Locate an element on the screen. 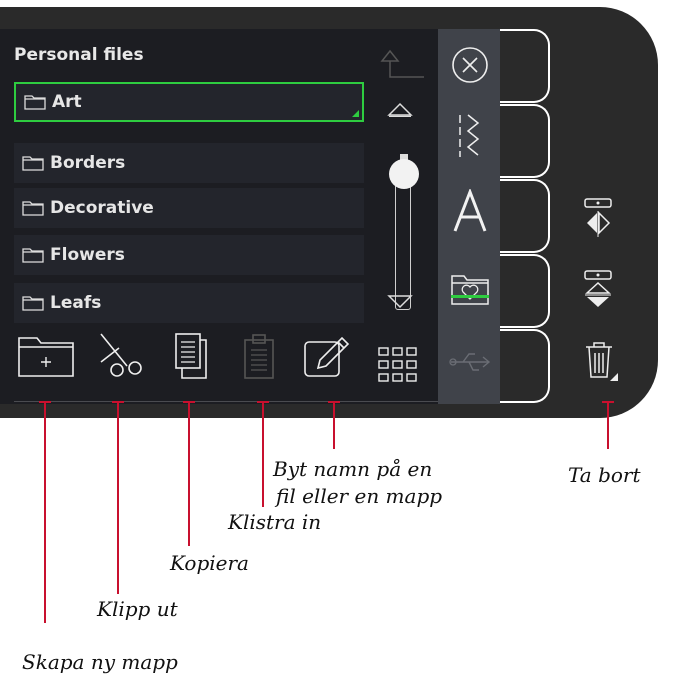 The width and height of the screenshot is (690, 681). toolbar-divider is located at coordinates (226, 401).